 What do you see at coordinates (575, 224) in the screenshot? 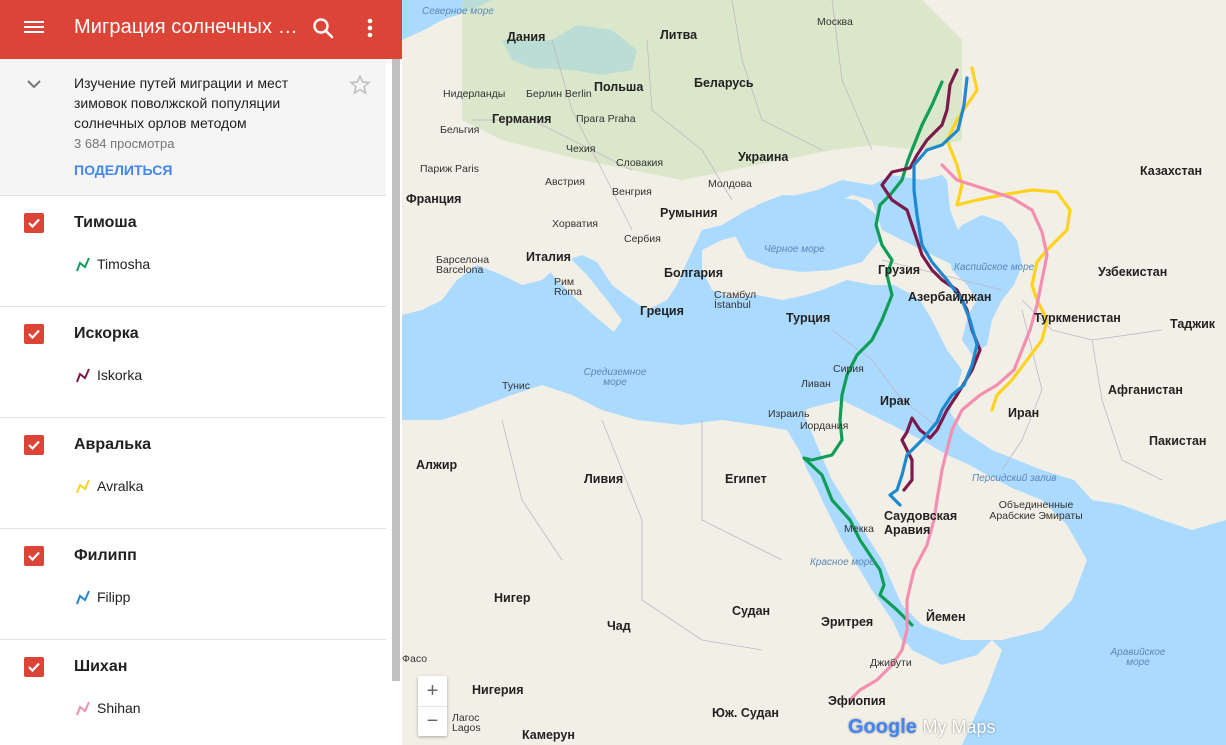
I see `map-label: Хорватия` at bounding box center [575, 224].